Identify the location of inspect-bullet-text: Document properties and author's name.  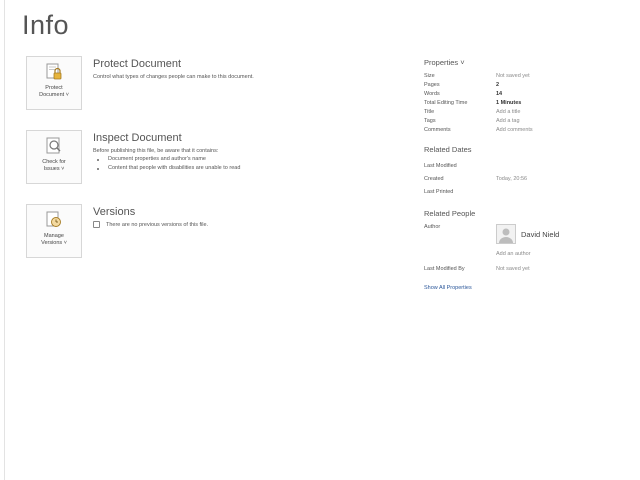
(157, 159).